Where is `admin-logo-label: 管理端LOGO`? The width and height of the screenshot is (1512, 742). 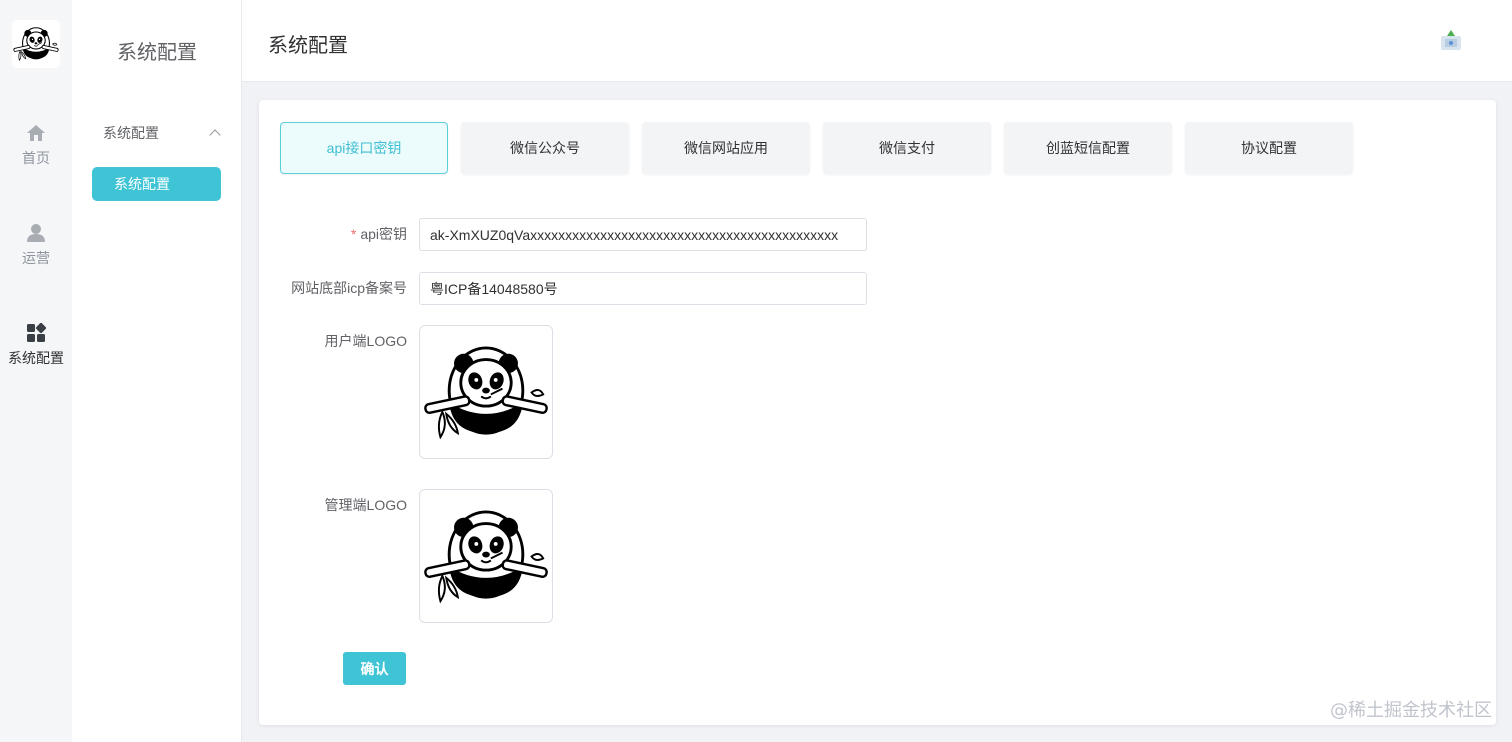 admin-logo-label: 管理端LOGO is located at coordinates (365, 505).